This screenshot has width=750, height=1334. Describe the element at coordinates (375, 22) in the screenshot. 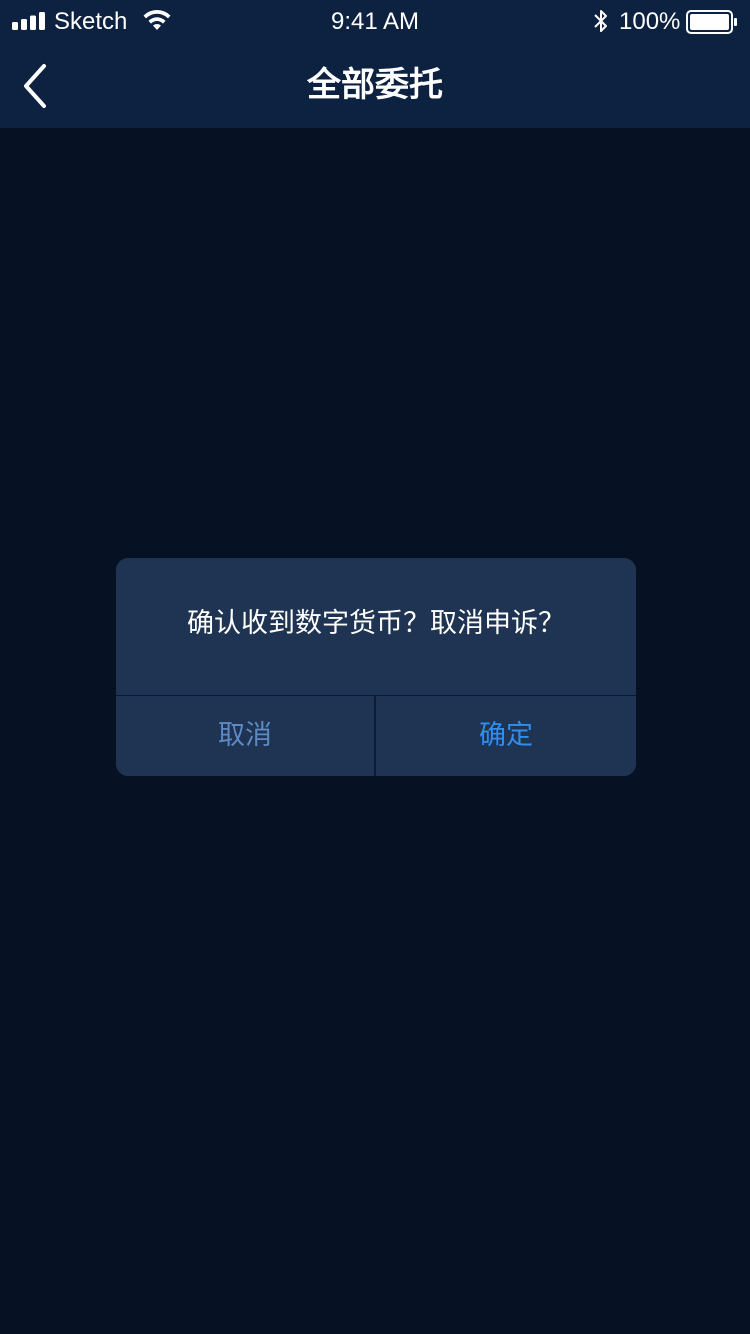

I see `status-bar: Sketch 9:41 AM 100%` at that location.